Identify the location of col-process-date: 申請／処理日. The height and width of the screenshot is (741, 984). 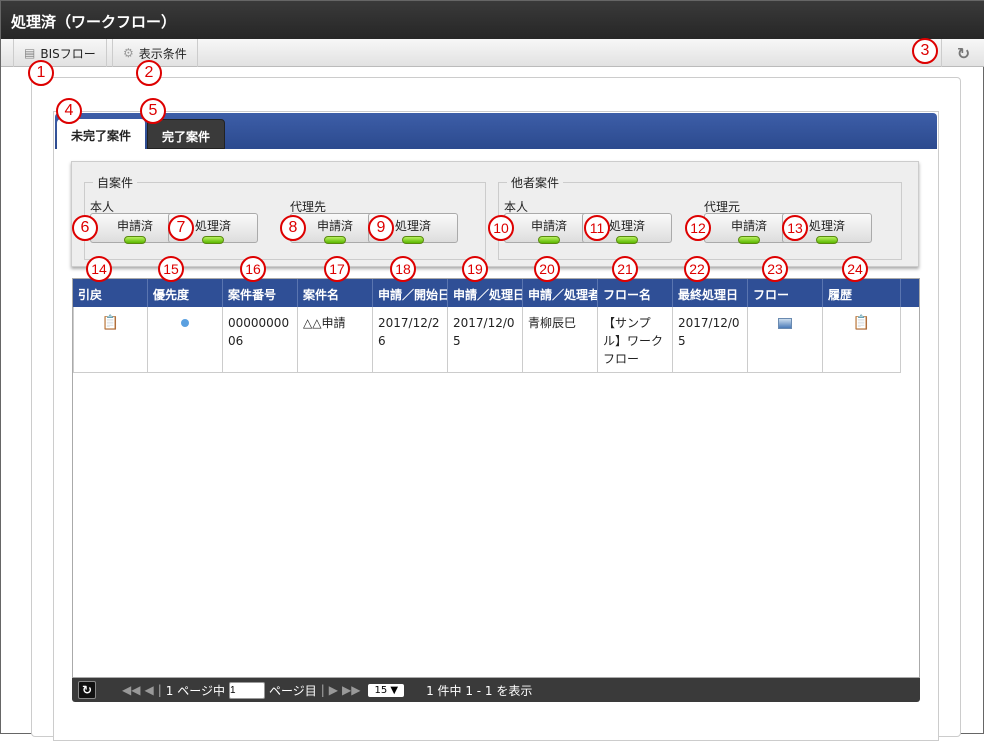
(485, 293).